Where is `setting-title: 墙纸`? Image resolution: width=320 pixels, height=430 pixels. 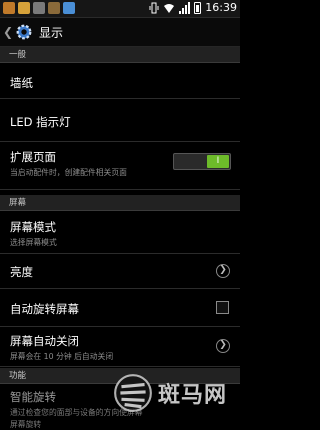 setting-title: 墙纸 is located at coordinates (21, 83).